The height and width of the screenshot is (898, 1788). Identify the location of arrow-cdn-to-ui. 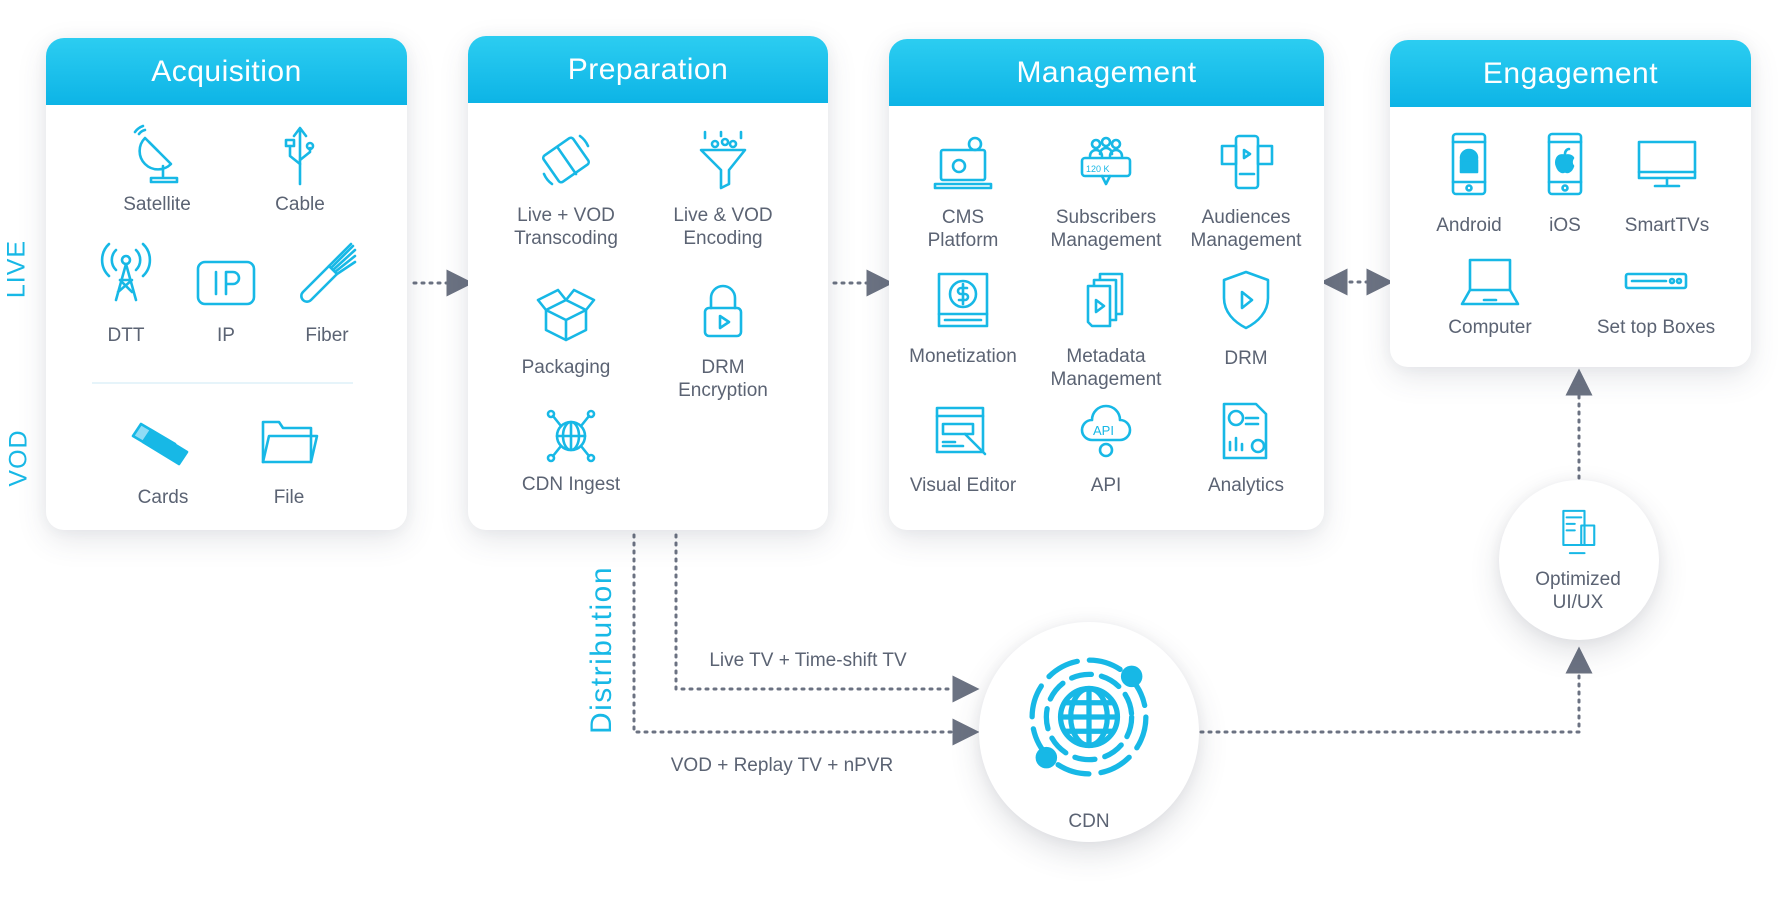
(1396, 690).